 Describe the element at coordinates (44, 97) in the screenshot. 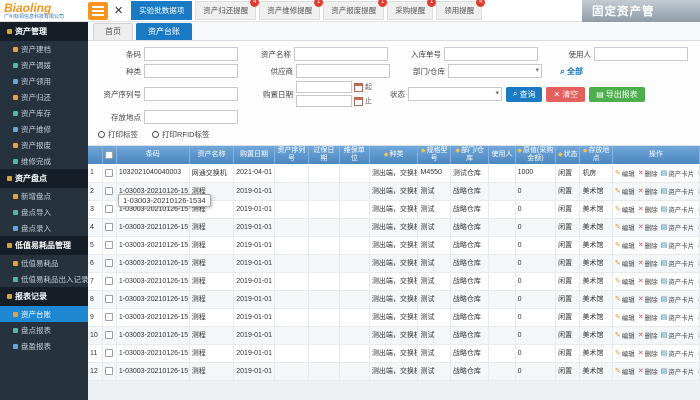

I see `sidebar-item: 资产归还` at that location.